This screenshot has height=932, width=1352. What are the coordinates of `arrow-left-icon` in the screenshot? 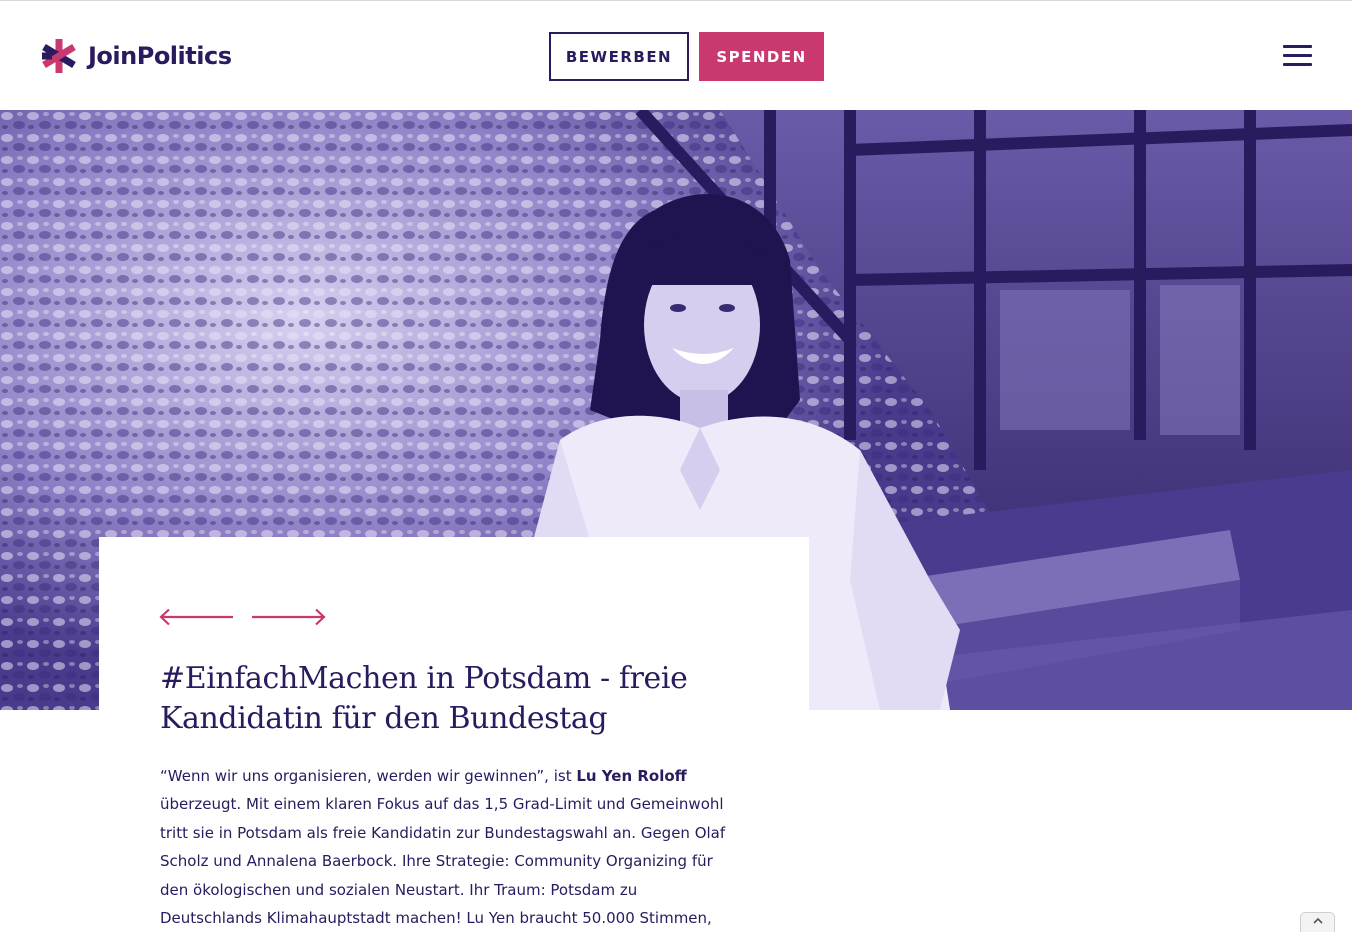 It's located at (197, 617).